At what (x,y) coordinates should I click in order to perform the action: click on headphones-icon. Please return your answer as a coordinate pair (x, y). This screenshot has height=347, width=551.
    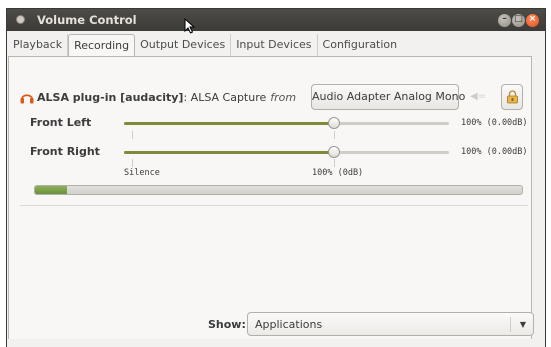
    Looking at the image, I should click on (27, 98).